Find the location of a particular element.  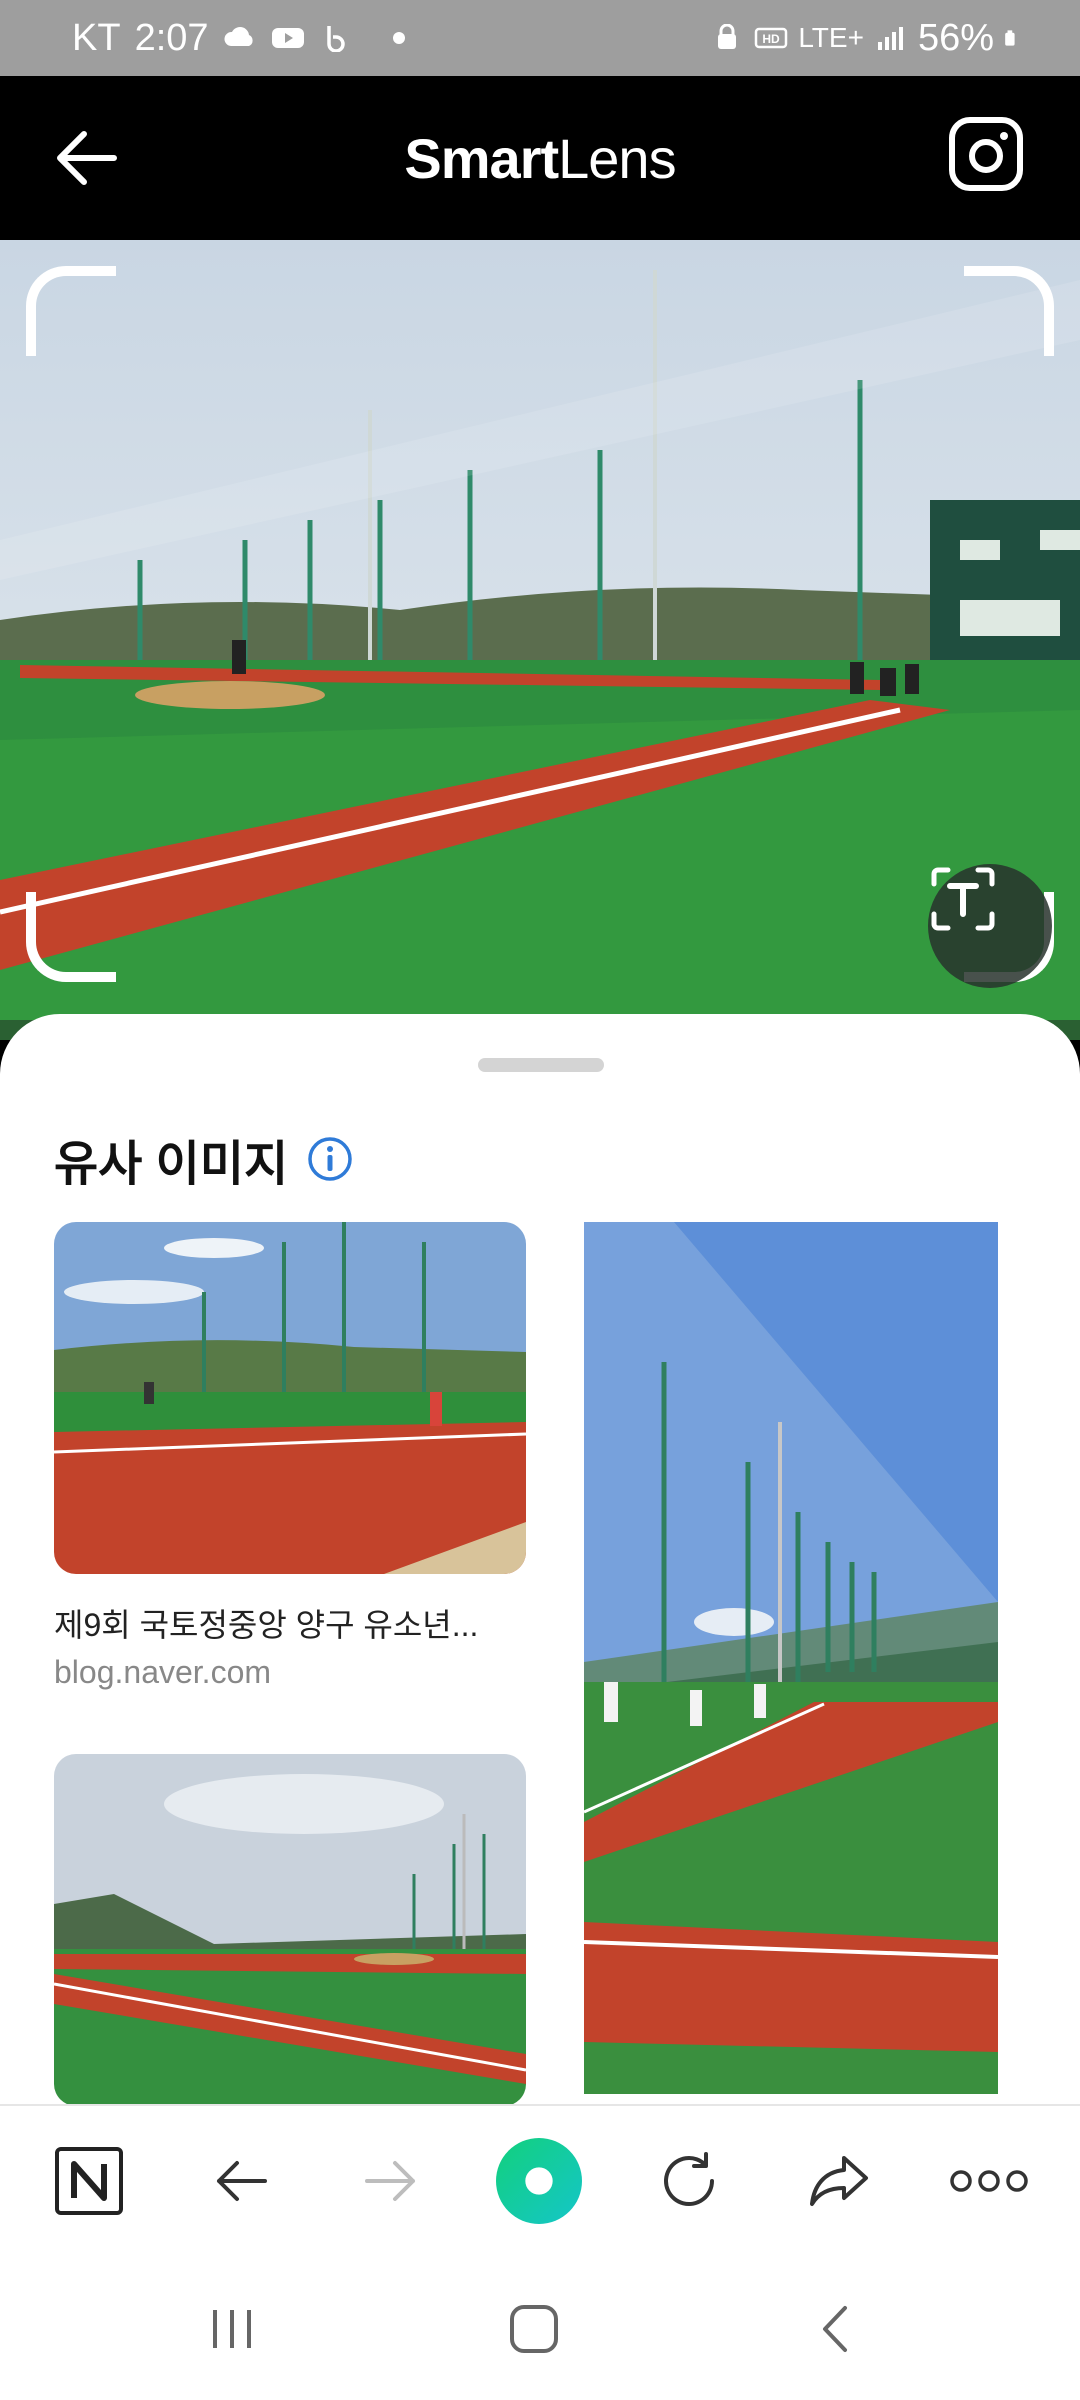

recents-button is located at coordinates (232, 2329).